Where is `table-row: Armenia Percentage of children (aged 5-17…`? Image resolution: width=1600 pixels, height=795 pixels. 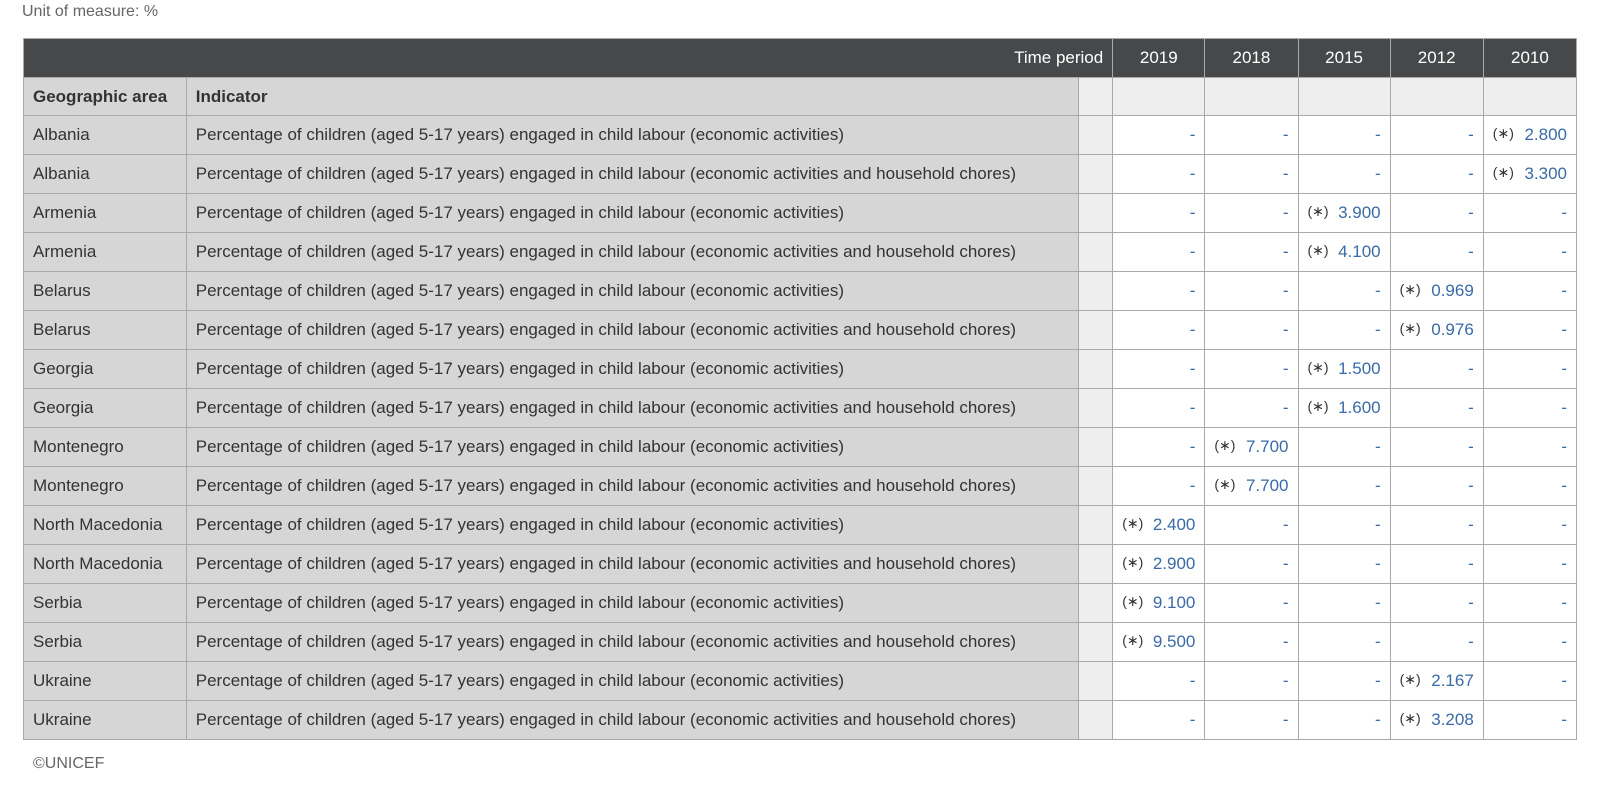 table-row: Armenia Percentage of children (aged 5-17… is located at coordinates (800, 213).